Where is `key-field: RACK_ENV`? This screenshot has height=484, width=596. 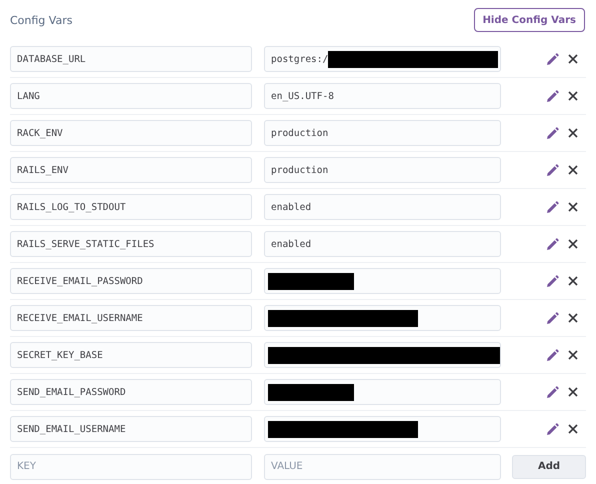
key-field: RACK_ENV is located at coordinates (131, 133).